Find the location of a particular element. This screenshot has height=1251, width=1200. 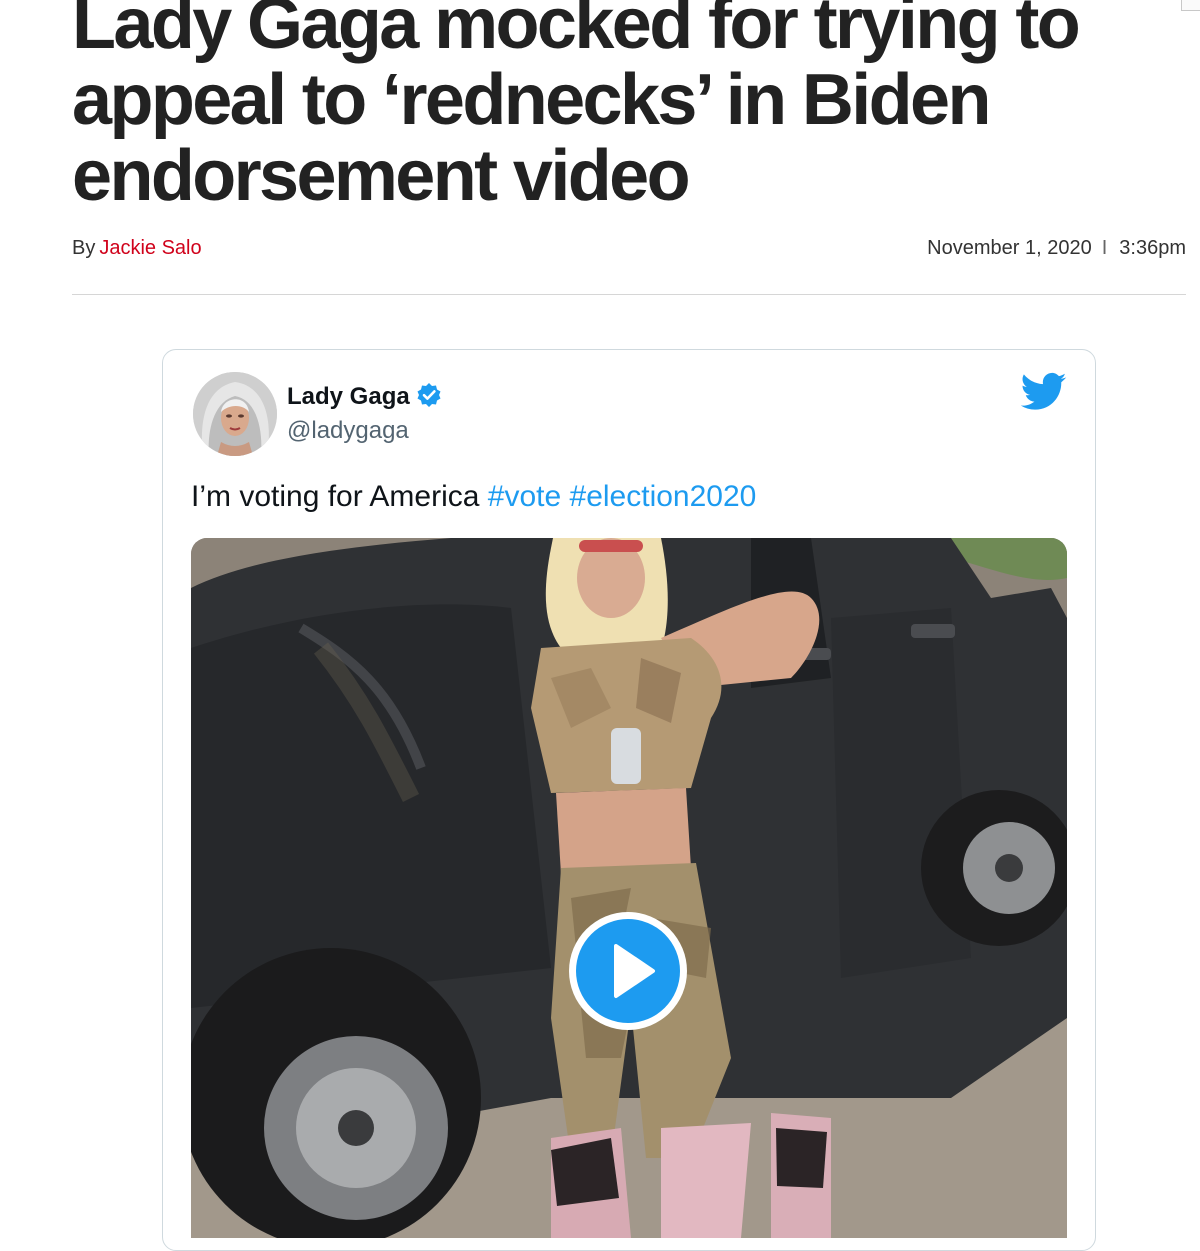

dateline-separator: I is located at coordinates (1104, 248).